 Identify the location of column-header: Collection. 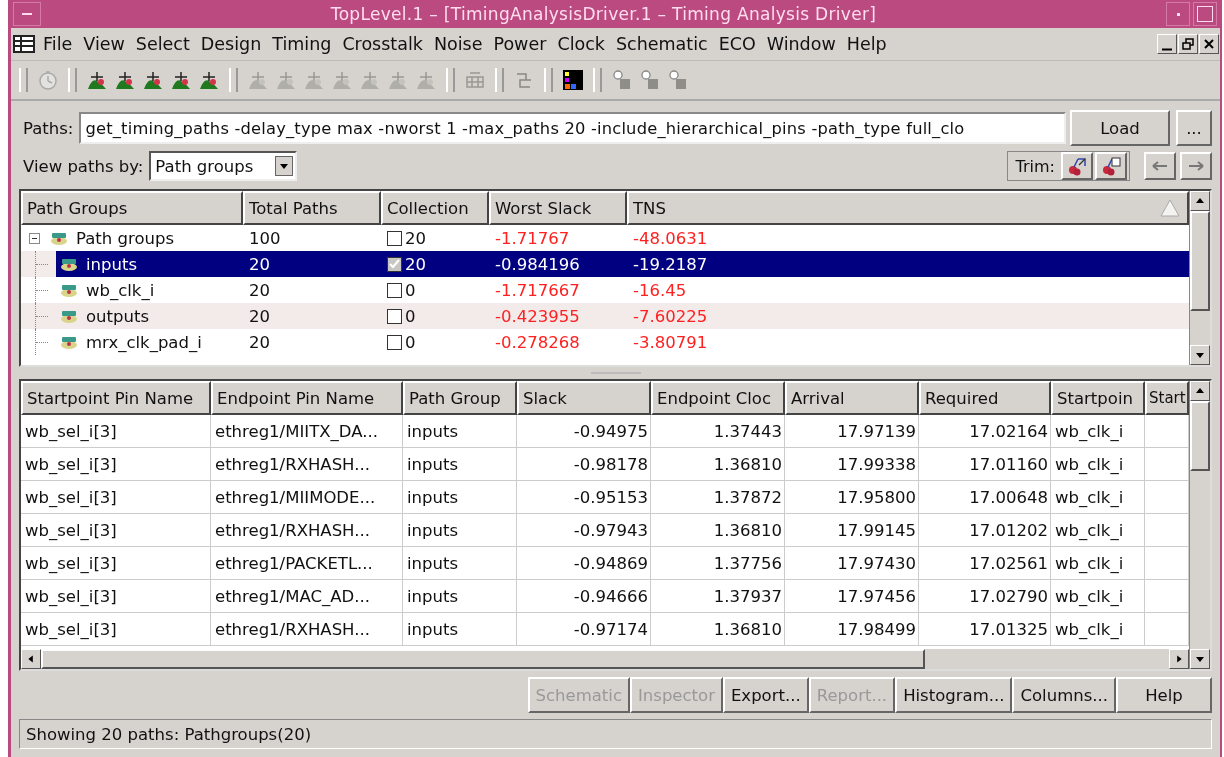
(435, 208).